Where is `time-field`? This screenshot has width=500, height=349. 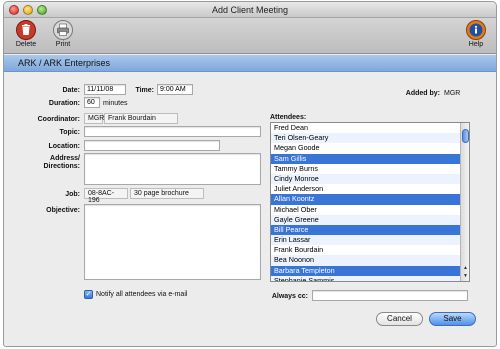
time-field is located at coordinates (175, 89).